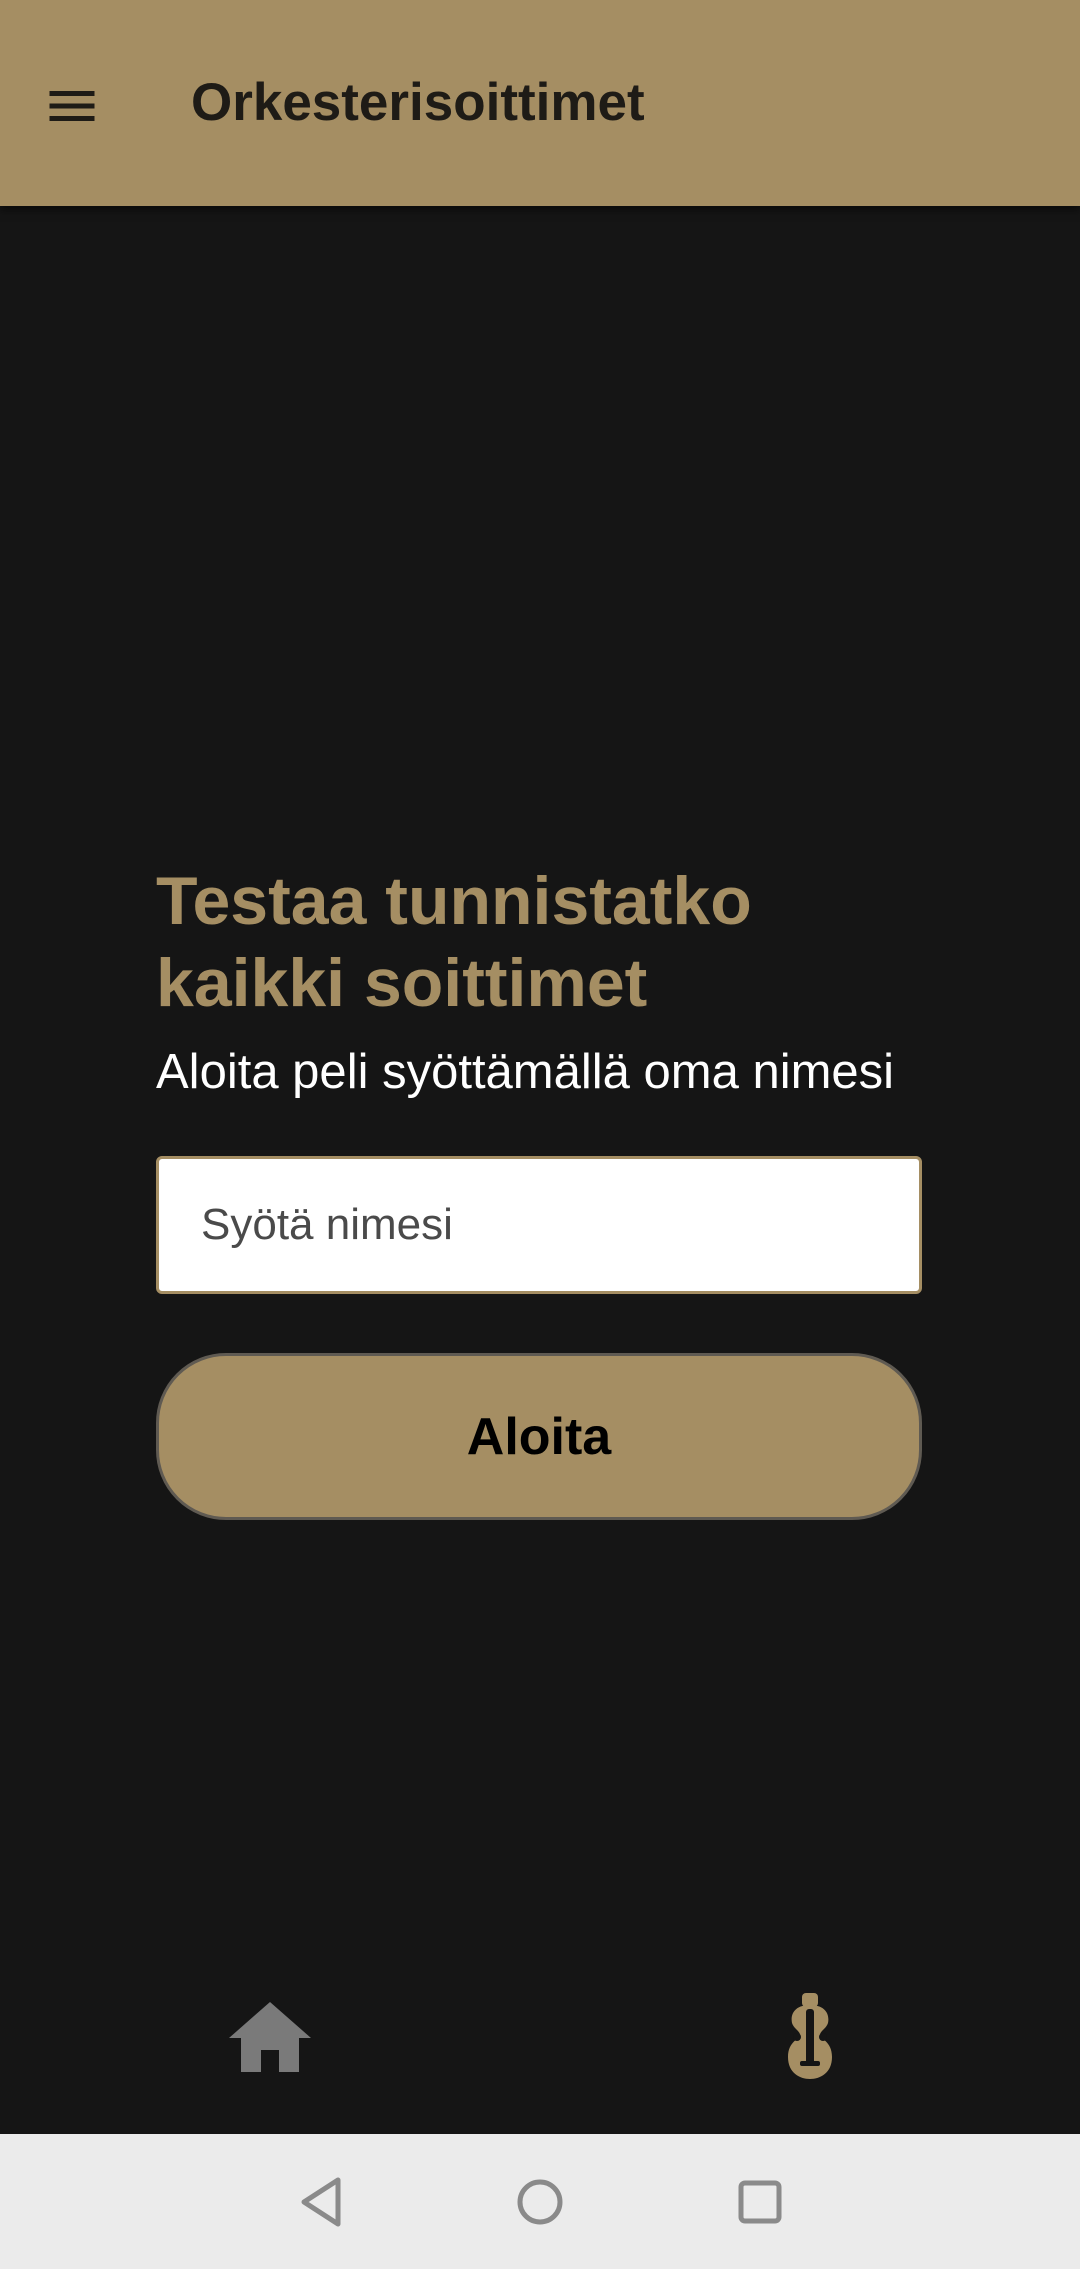  I want to click on system-back-button, so click(322, 2202).